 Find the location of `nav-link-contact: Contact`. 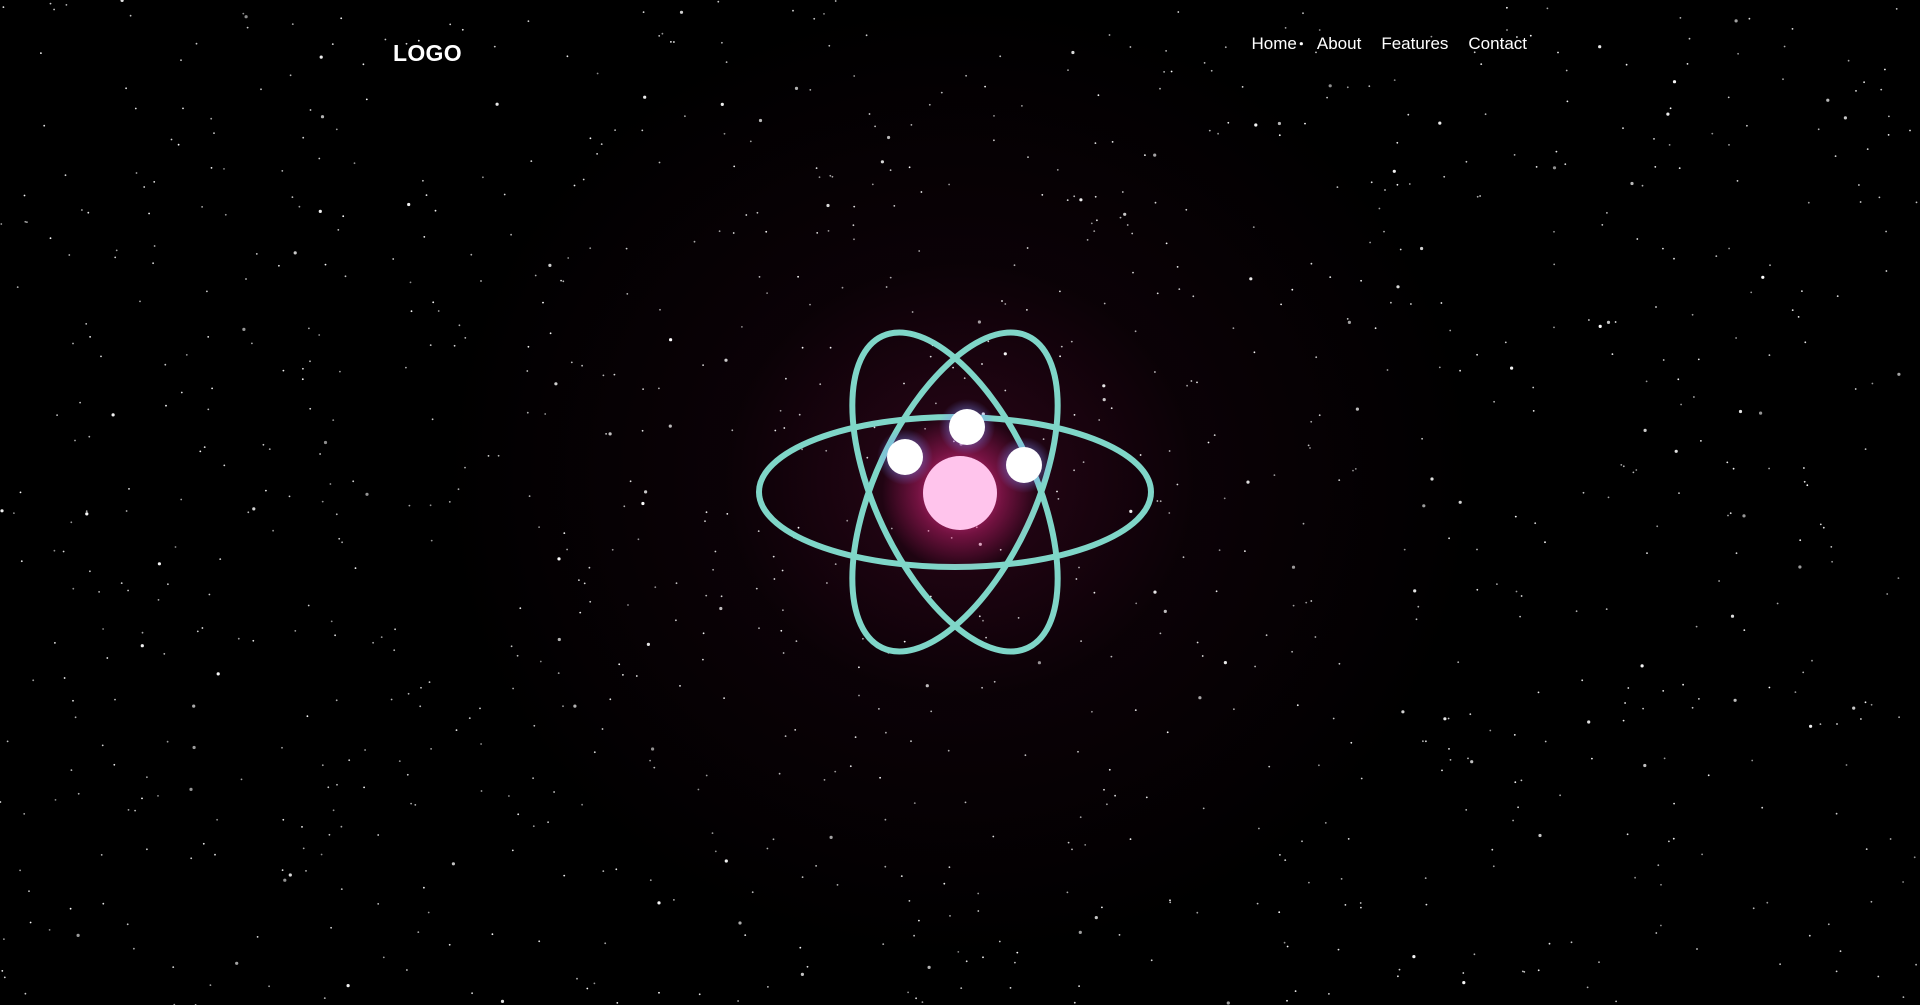

nav-link-contact: Contact is located at coordinates (1497, 44).